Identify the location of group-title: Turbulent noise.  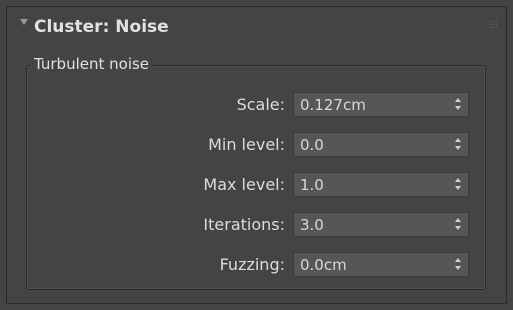
(92, 64).